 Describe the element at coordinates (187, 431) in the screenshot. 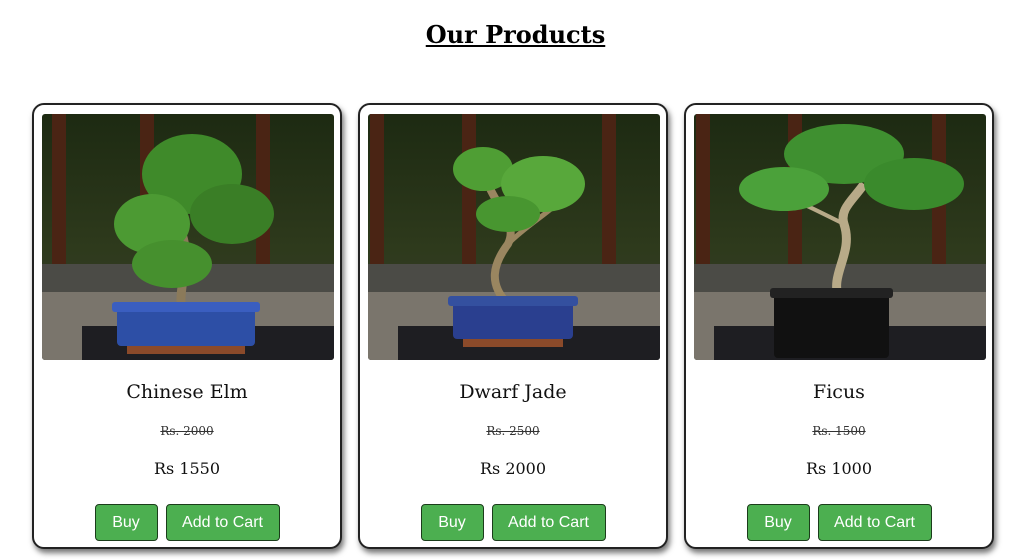

I see `original-price: Rs. 2000` at that location.